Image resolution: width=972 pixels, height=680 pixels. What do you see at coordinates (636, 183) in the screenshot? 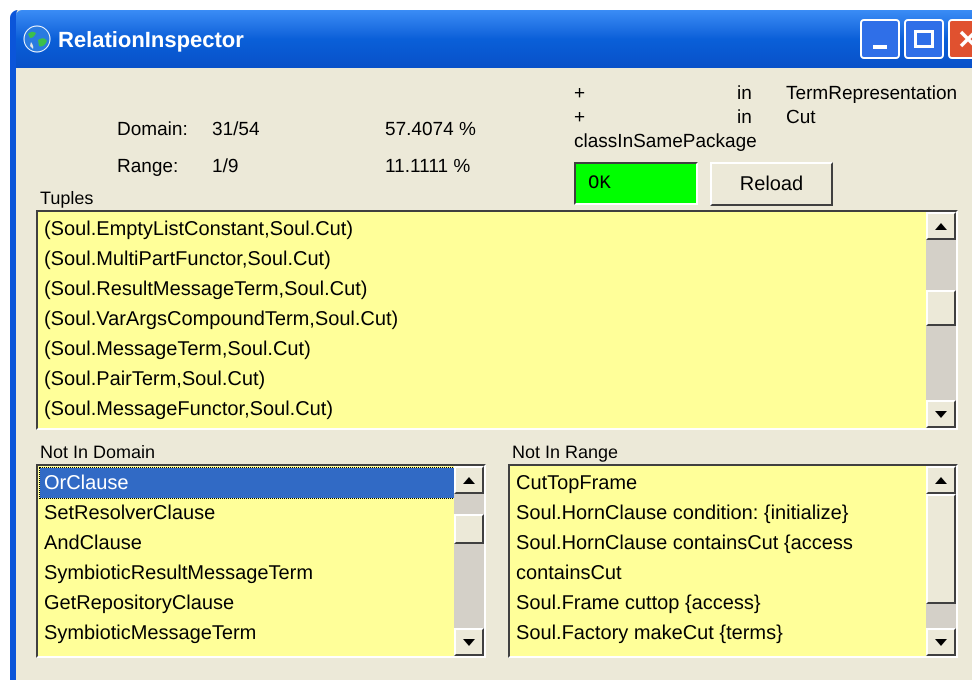
I see `status-field: OK` at bounding box center [636, 183].